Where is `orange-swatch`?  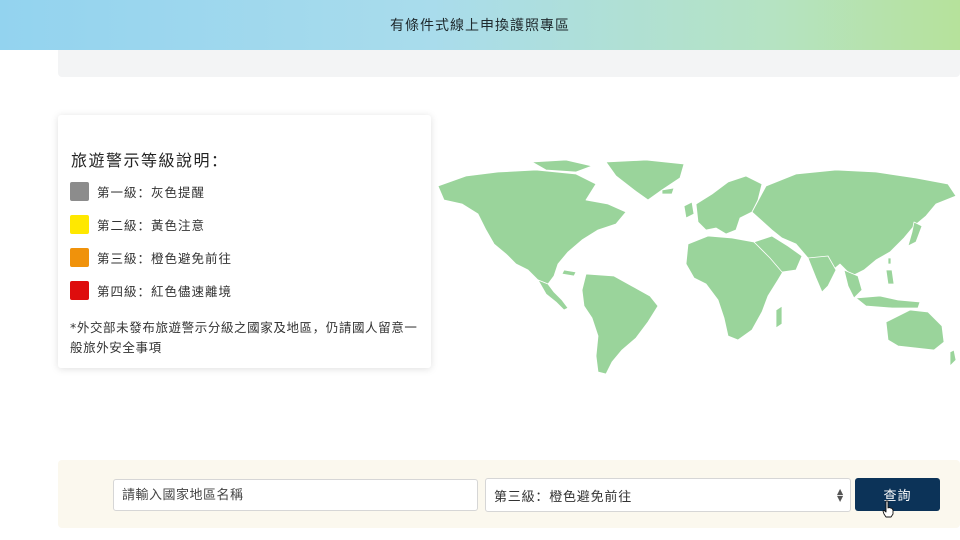 orange-swatch is located at coordinates (79, 257).